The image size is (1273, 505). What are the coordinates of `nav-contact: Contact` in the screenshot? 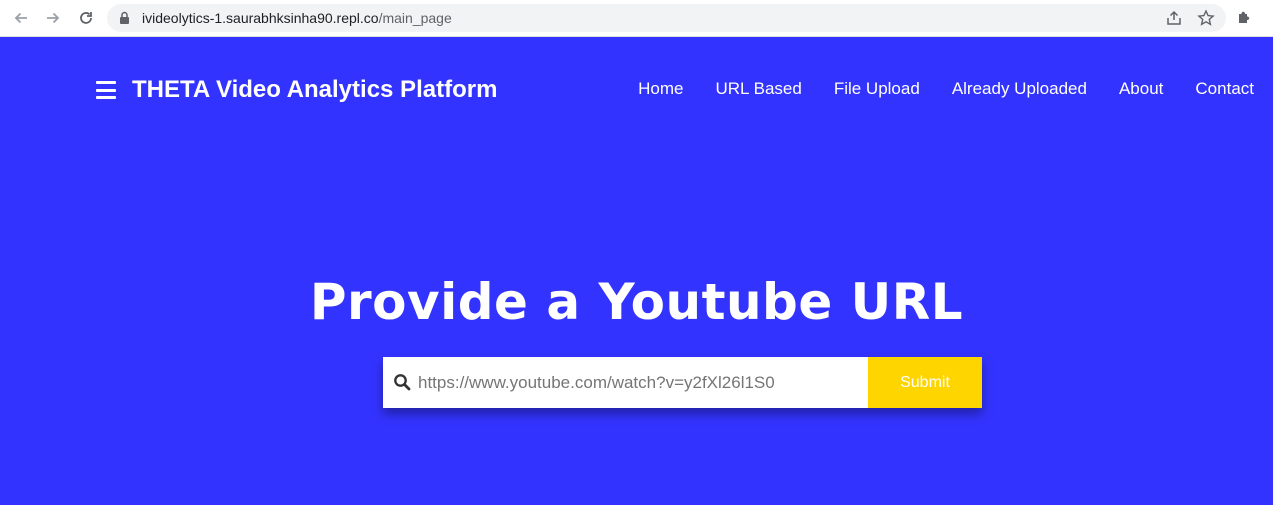 It's located at (1224, 89).